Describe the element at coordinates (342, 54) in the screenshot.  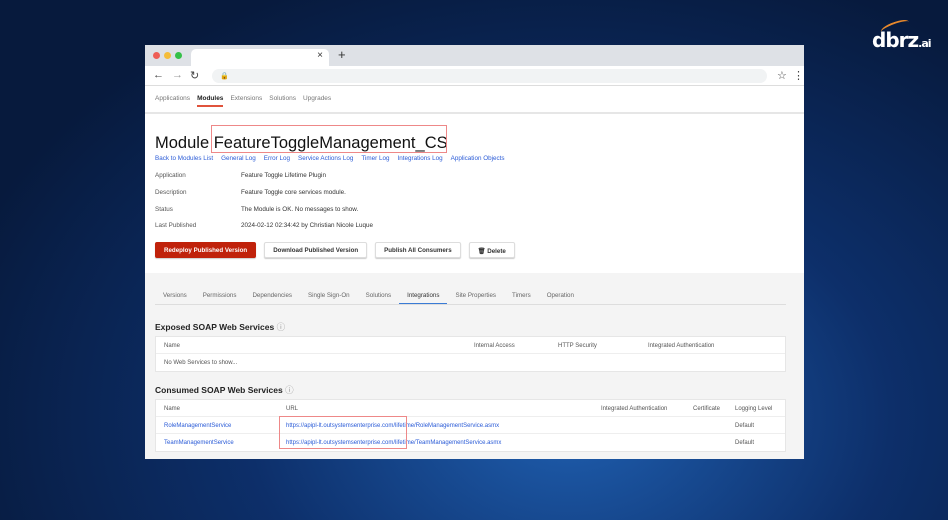
I see `new-tab-icon: +` at that location.